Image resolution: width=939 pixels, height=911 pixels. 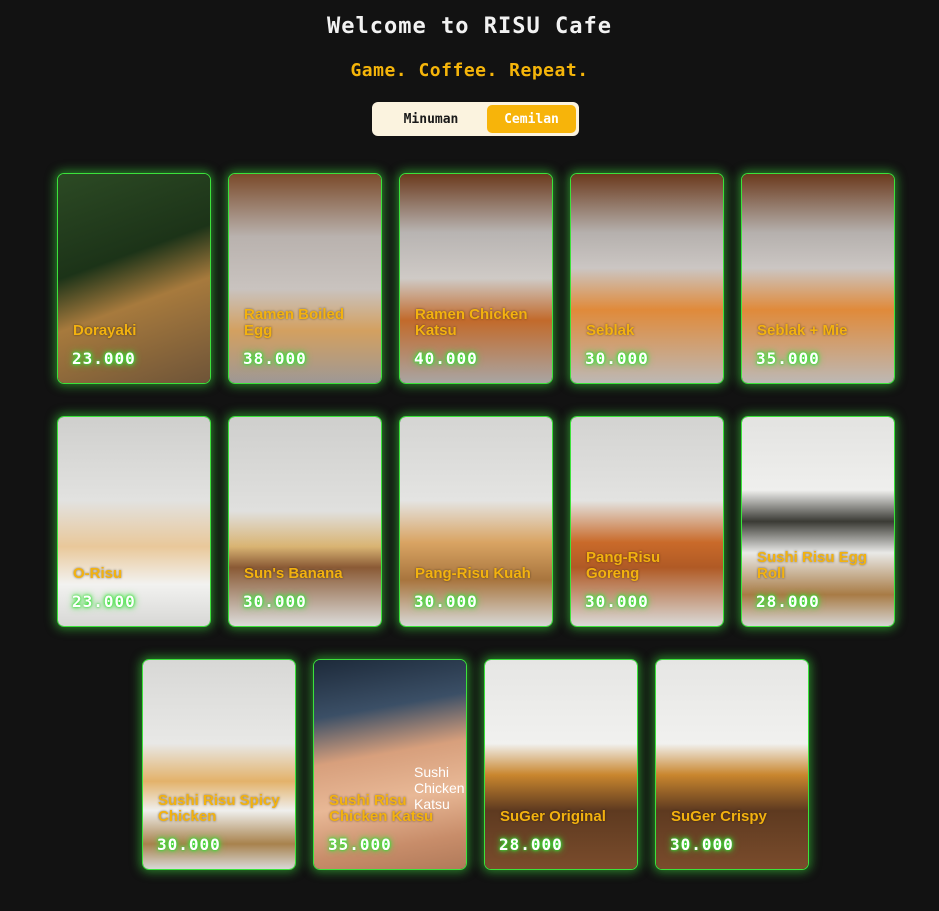 What do you see at coordinates (623, 565) in the screenshot?
I see `menu-item-name: Pang-Risu Goreng` at bounding box center [623, 565].